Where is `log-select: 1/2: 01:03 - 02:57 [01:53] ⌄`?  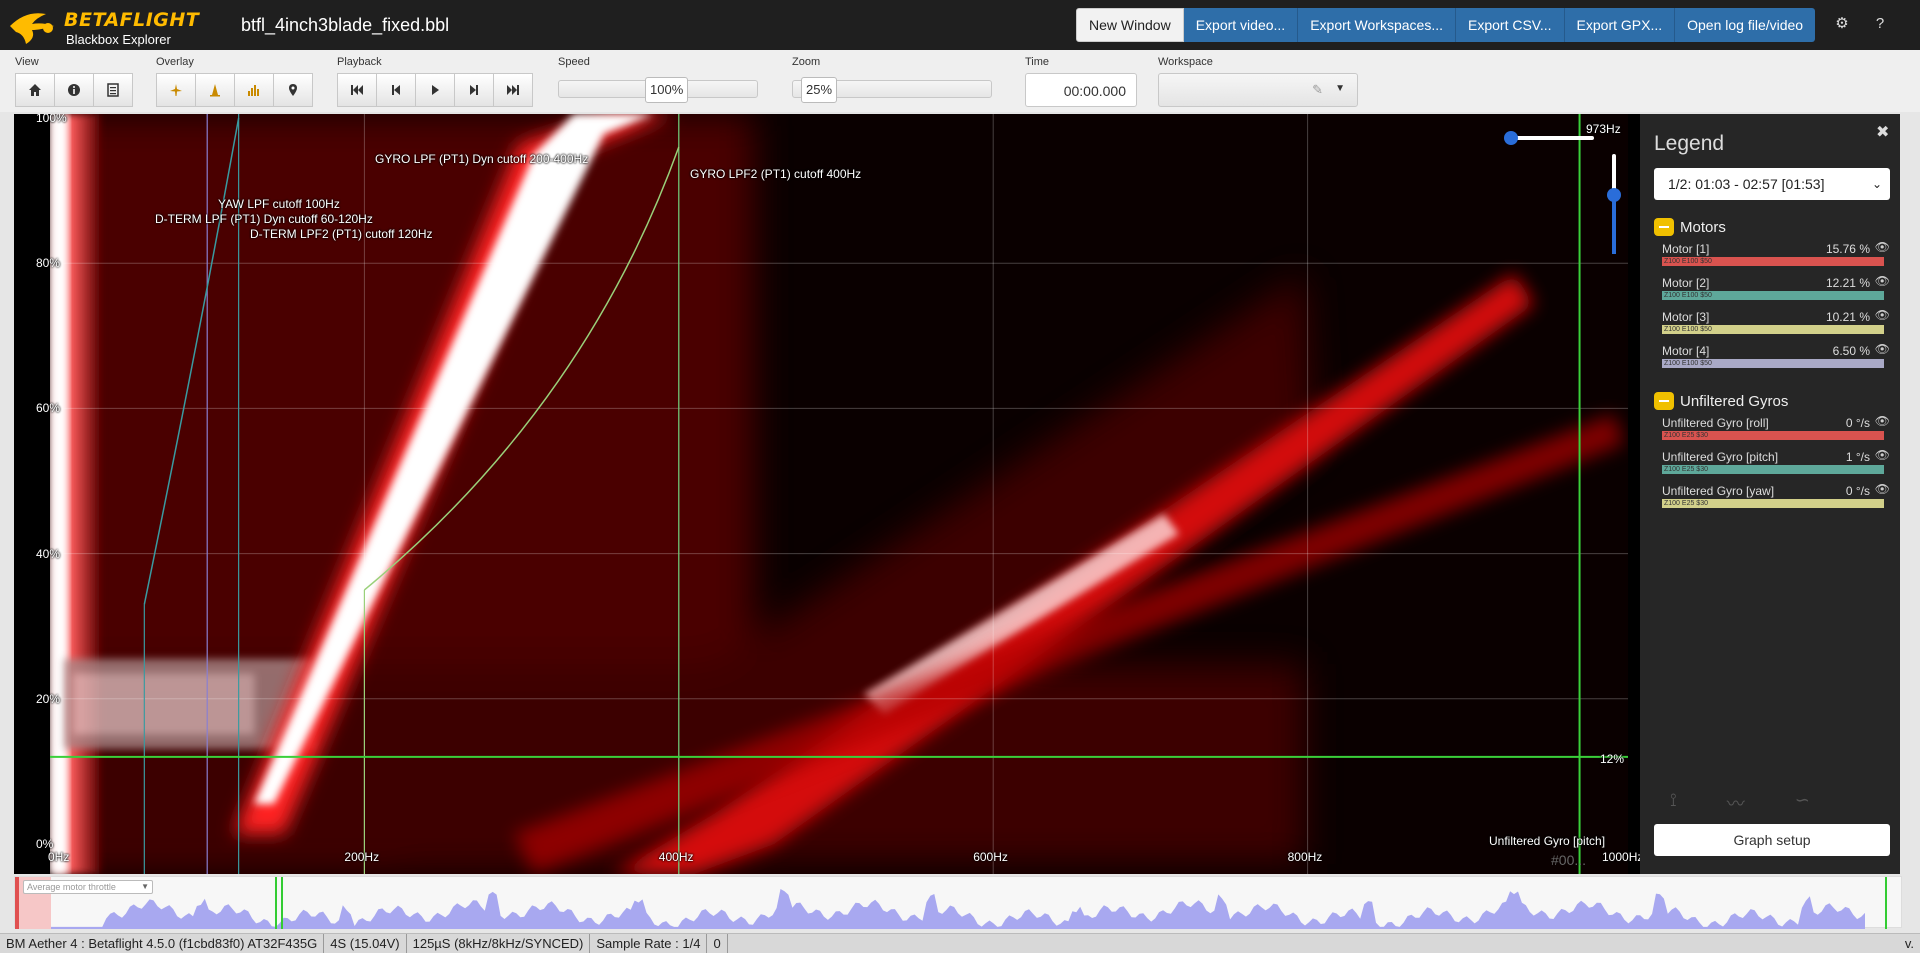 log-select: 1/2: 01:03 - 02:57 [01:53] ⌄ is located at coordinates (1772, 184).